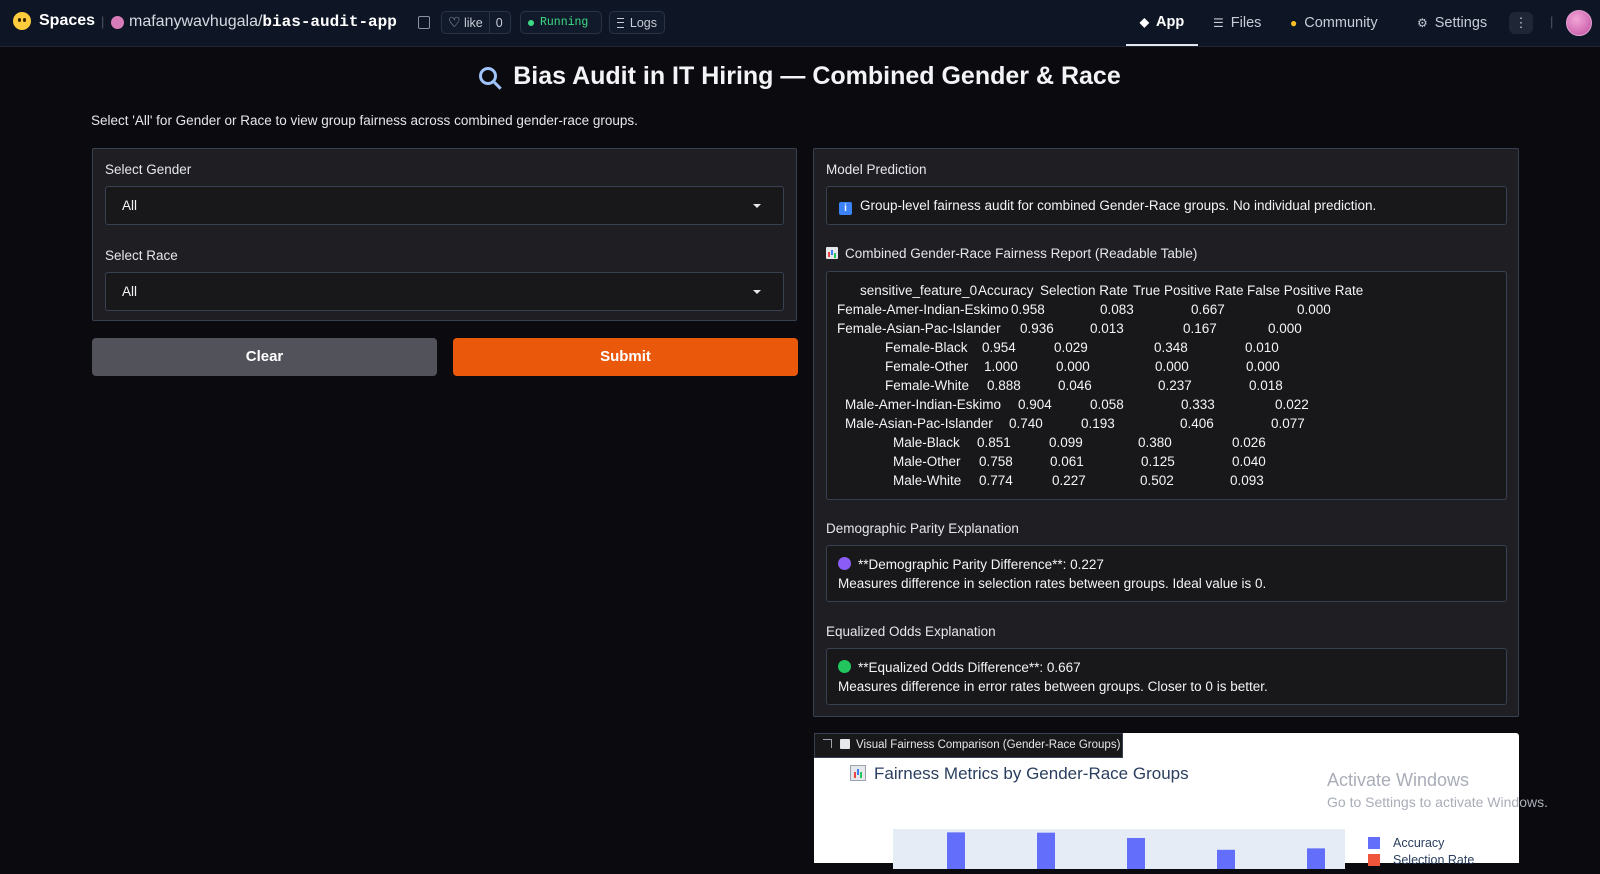 The height and width of the screenshot is (874, 1600). Describe the element at coordinates (1144, 22) in the screenshot. I see `cube-icon: ◆` at that location.